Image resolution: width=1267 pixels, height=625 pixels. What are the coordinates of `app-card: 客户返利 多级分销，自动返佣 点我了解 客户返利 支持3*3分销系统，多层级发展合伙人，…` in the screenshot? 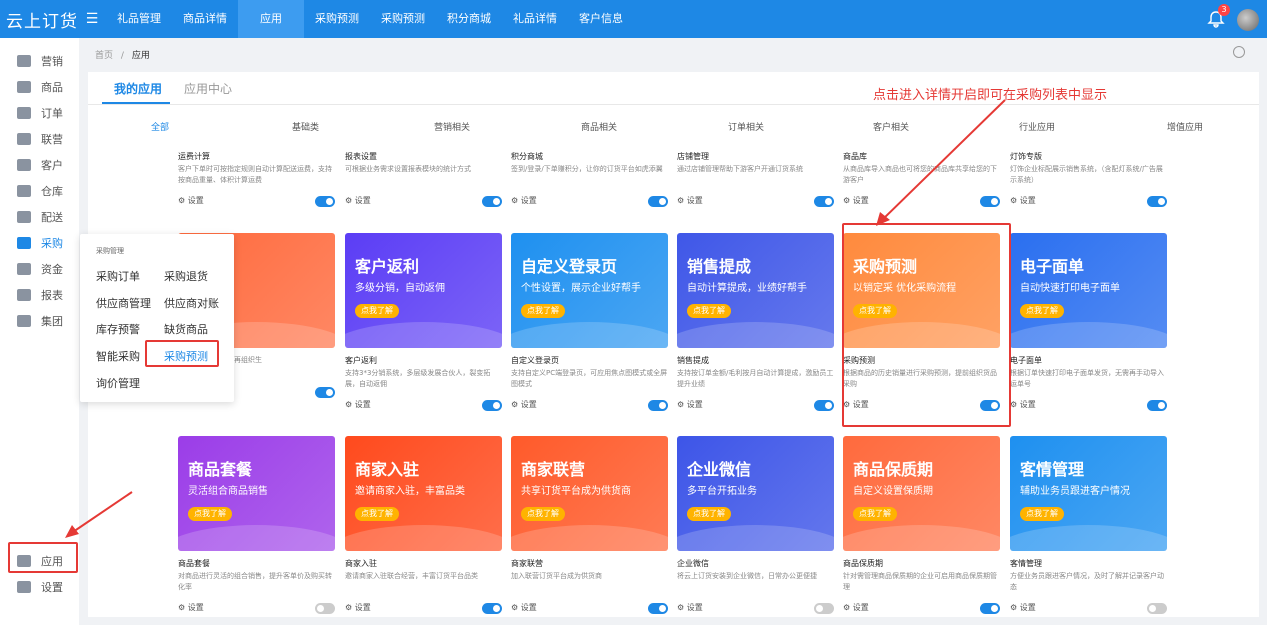 It's located at (423, 324).